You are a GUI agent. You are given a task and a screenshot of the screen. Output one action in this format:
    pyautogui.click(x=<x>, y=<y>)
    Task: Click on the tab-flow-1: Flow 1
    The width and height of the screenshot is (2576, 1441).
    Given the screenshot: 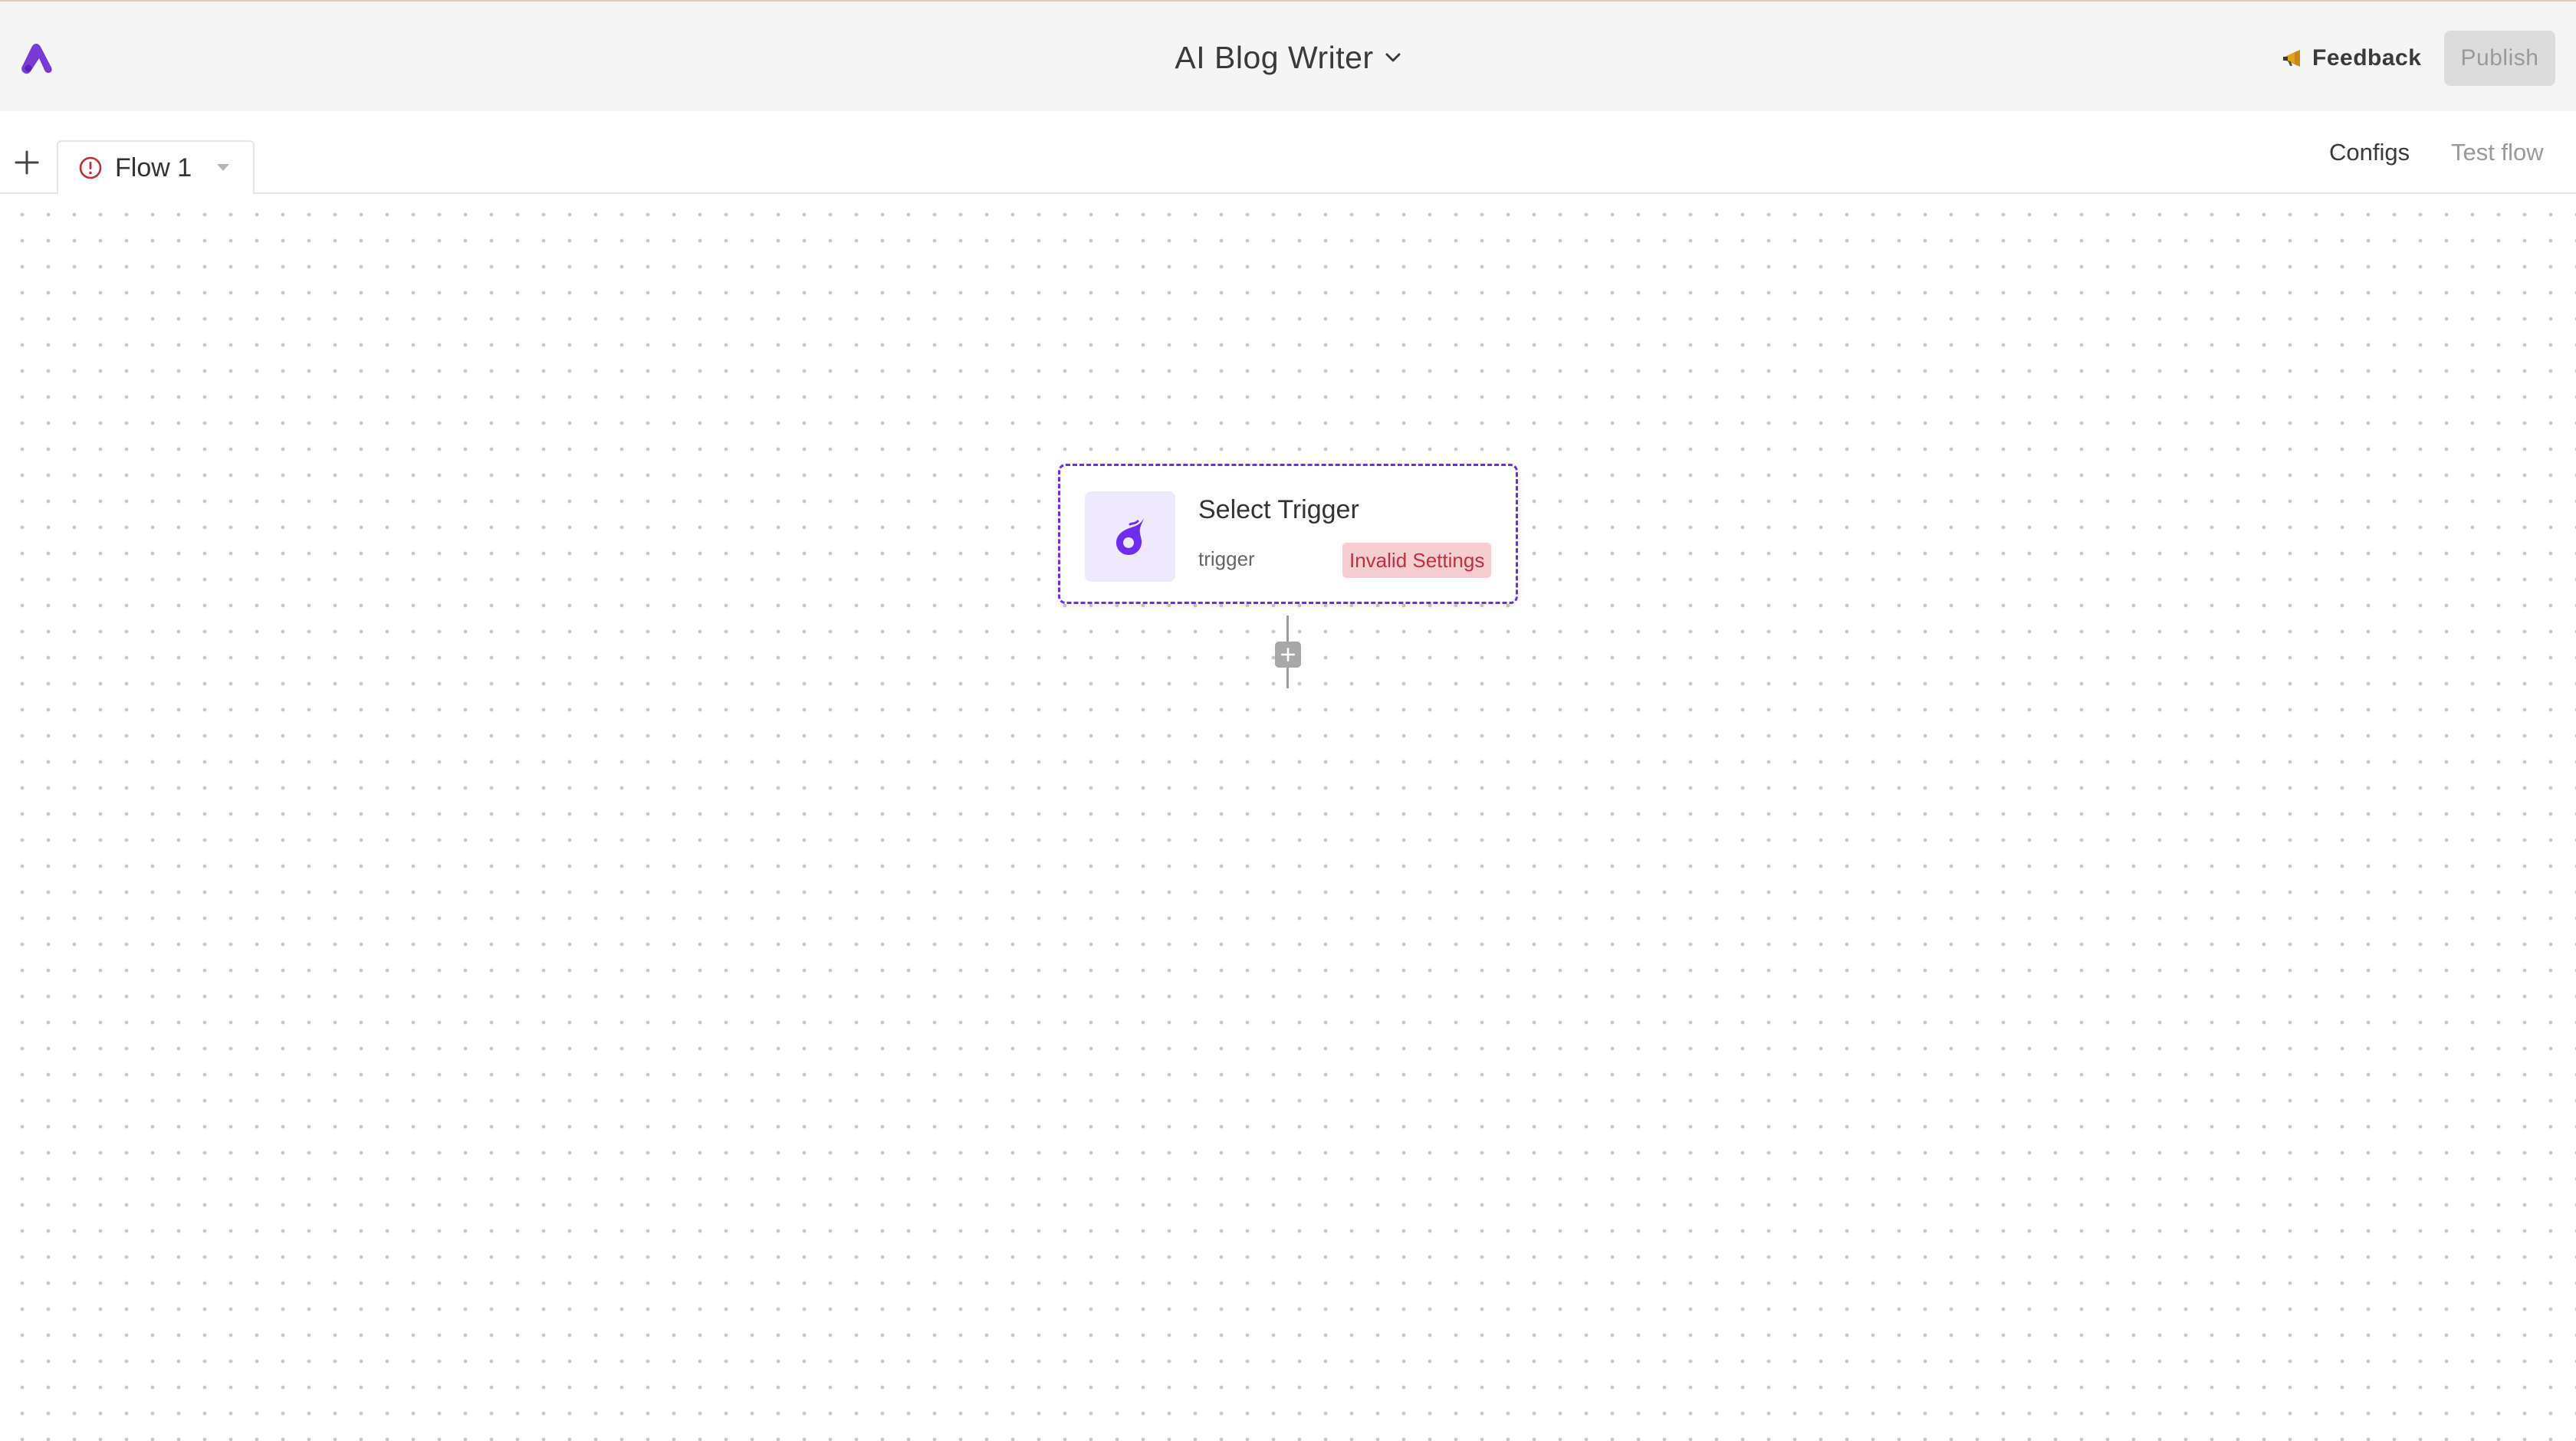 What is the action you would take?
    pyautogui.click(x=156, y=167)
    